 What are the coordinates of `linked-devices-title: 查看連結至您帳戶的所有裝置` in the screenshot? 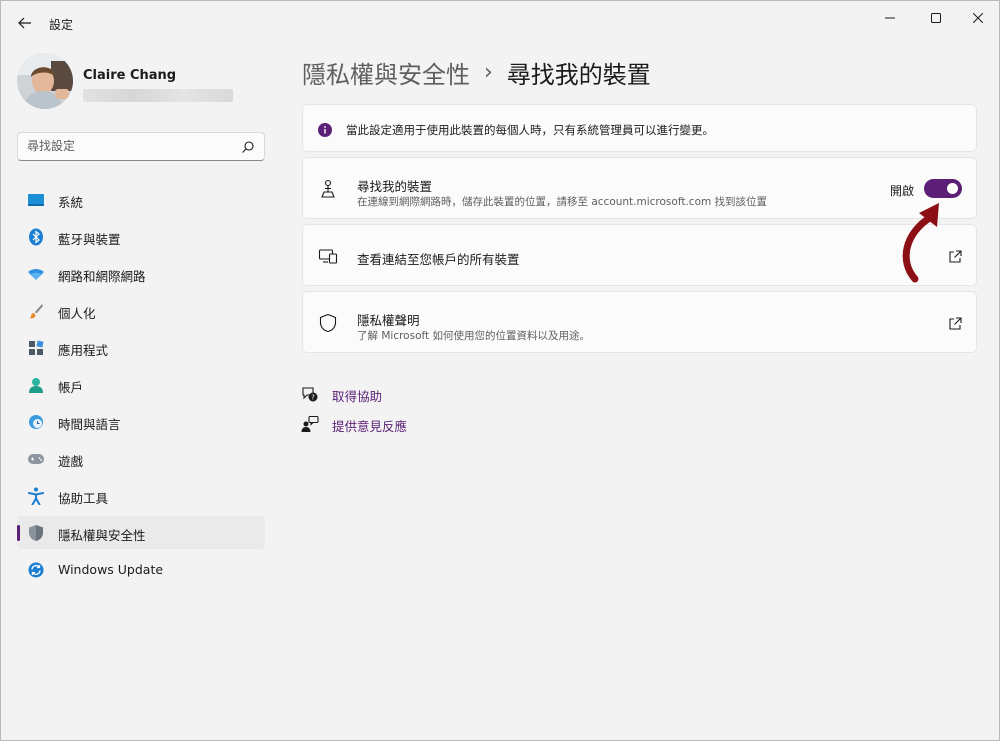 It's located at (438, 259).